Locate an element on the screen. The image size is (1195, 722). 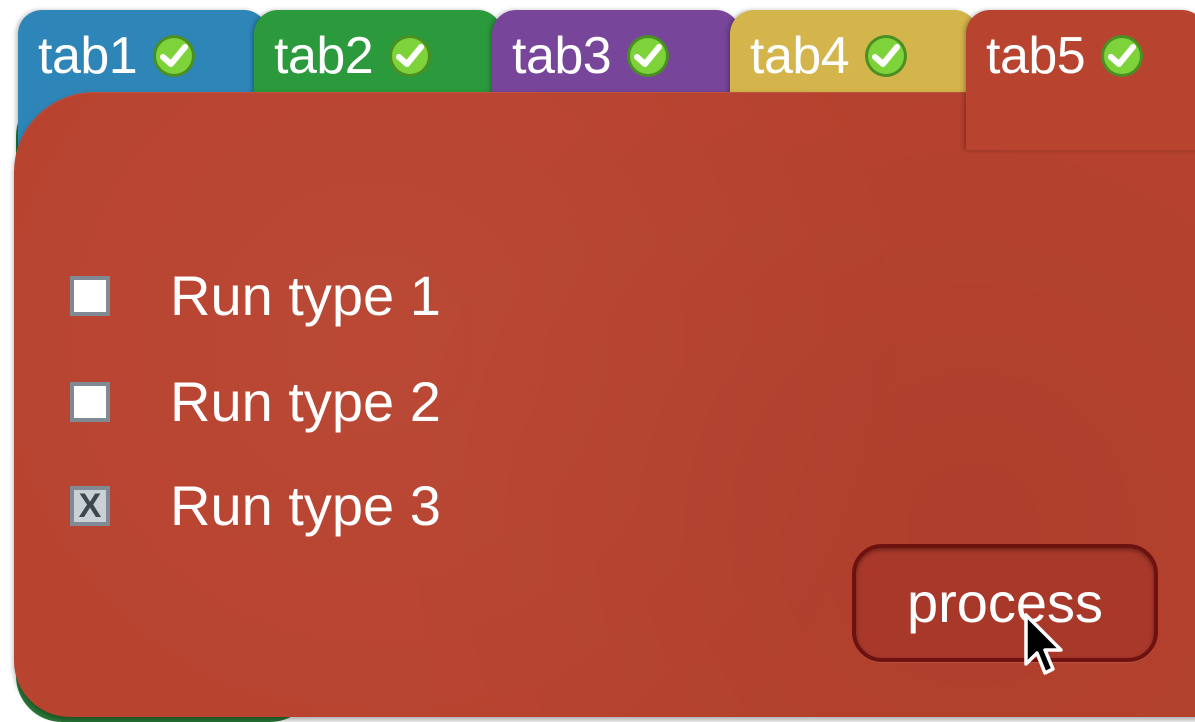
process-button: process is located at coordinates (1005, 603).